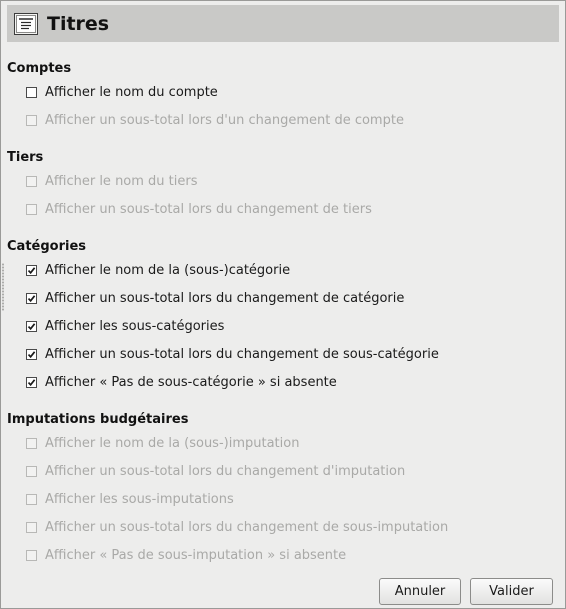 This screenshot has width=566, height=609. I want to click on checkbox-row: Afficher les sous-imputations, so click(130, 499).